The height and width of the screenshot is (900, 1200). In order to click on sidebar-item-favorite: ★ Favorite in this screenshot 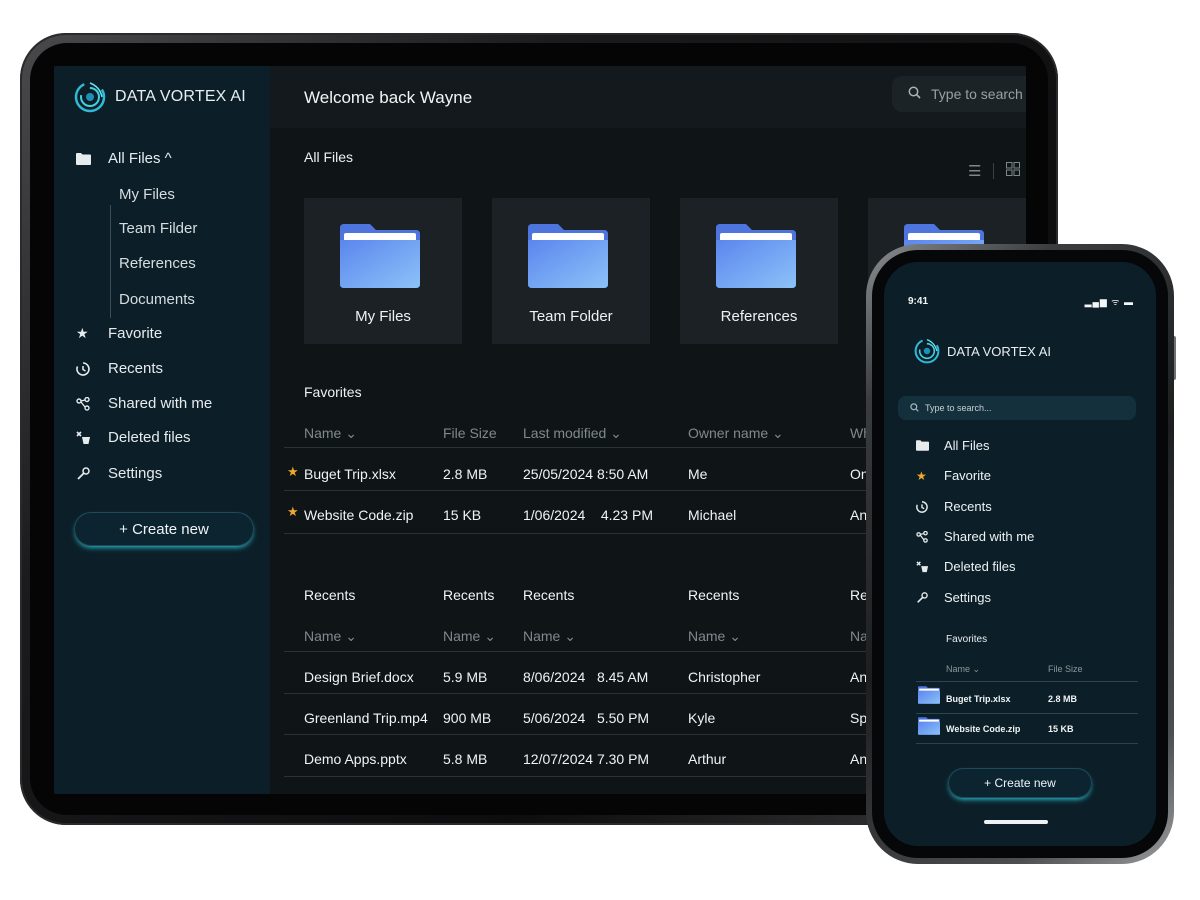, I will do `click(119, 333)`.